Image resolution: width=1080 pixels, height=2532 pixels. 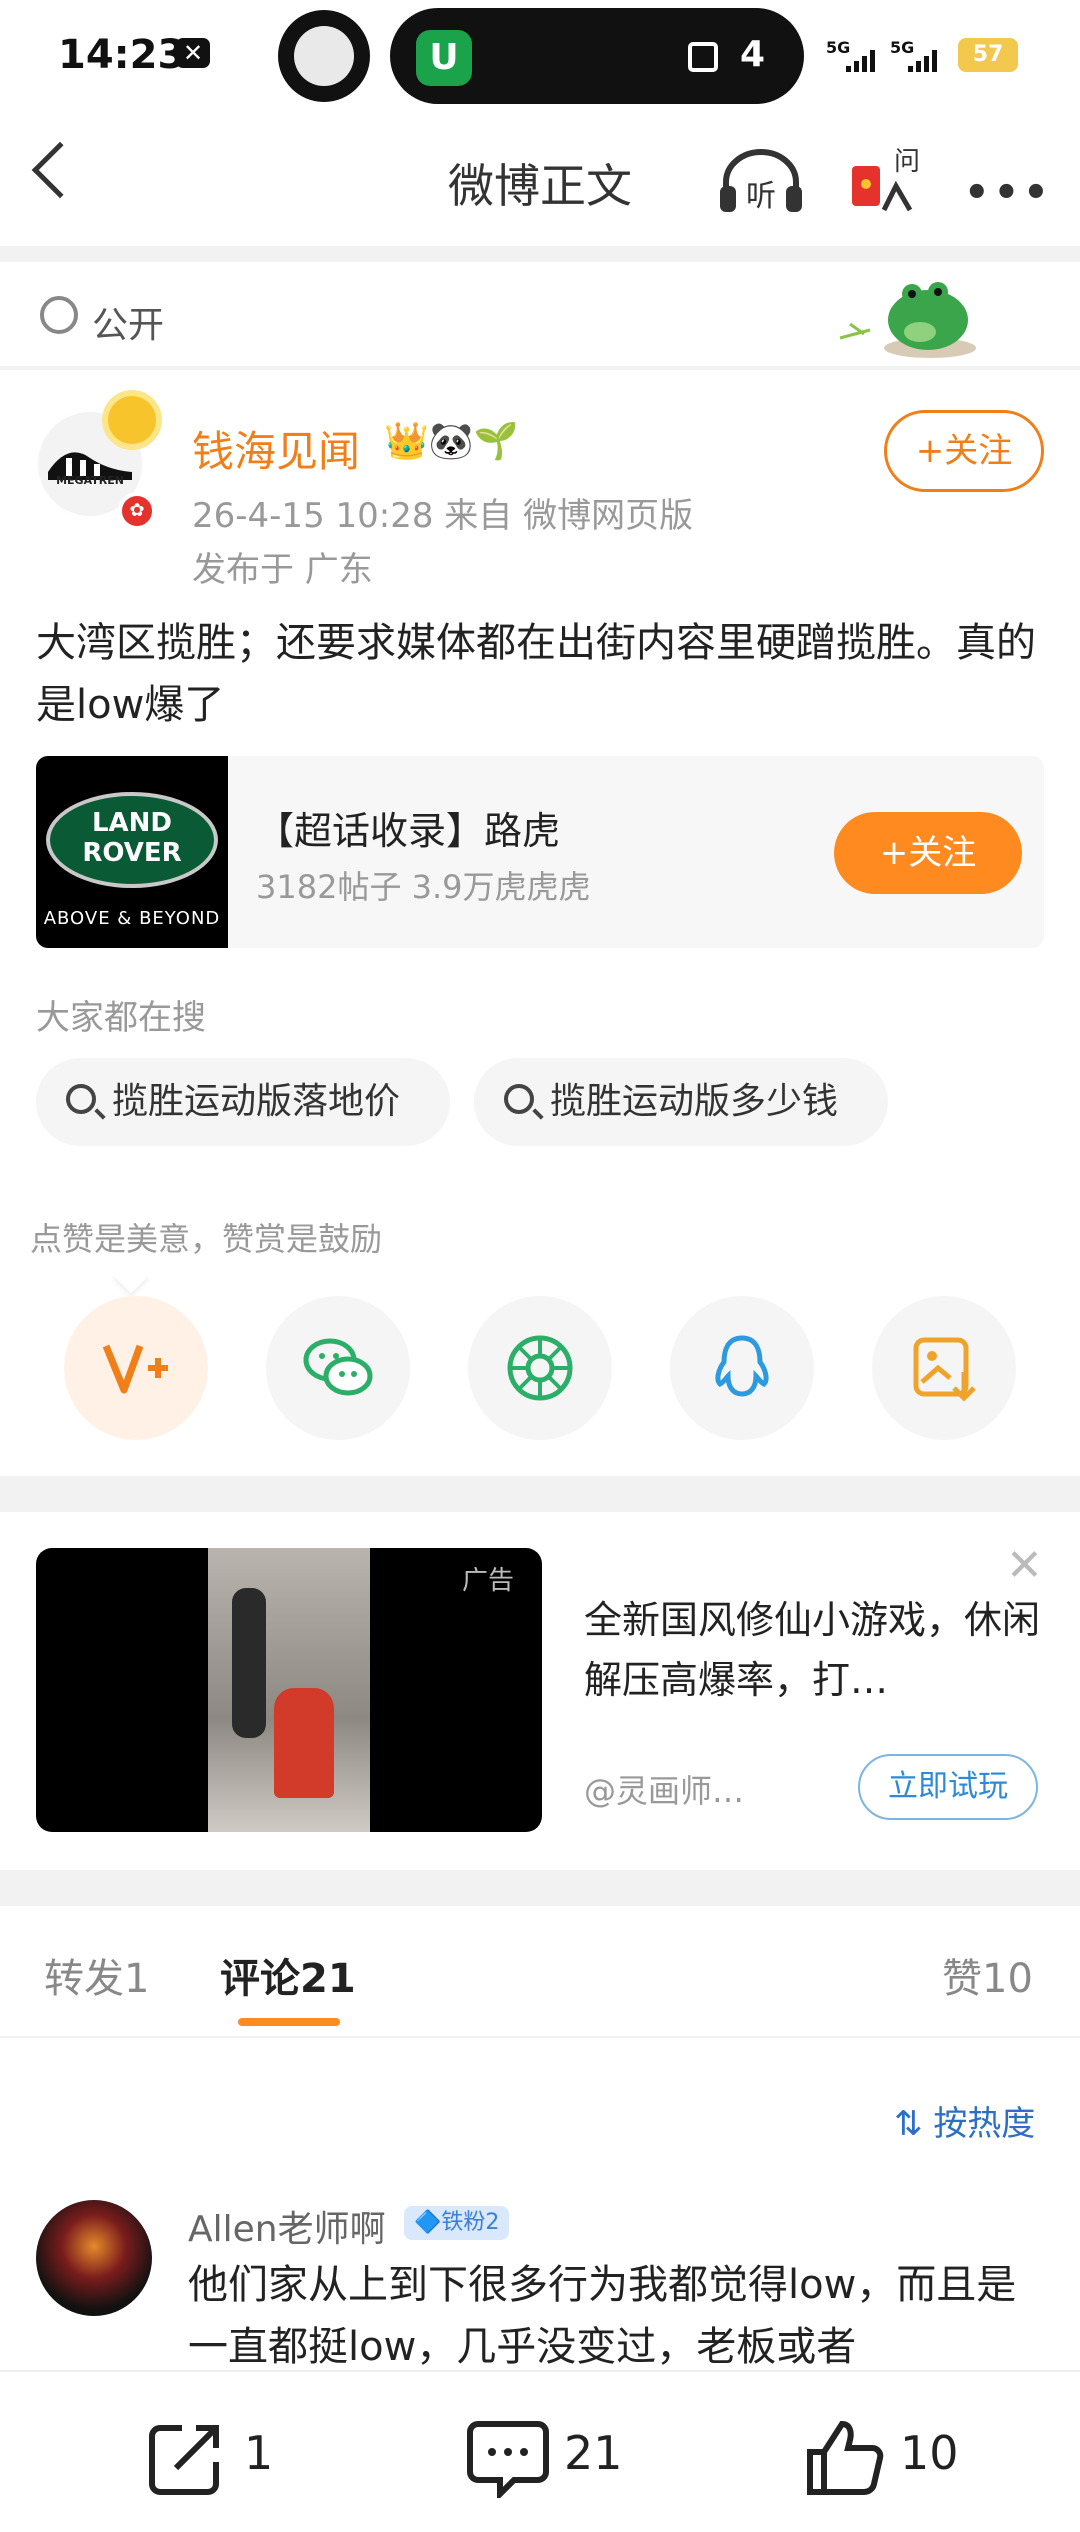 What do you see at coordinates (844, 2460) in the screenshot?
I see `like-thumb-icon` at bounding box center [844, 2460].